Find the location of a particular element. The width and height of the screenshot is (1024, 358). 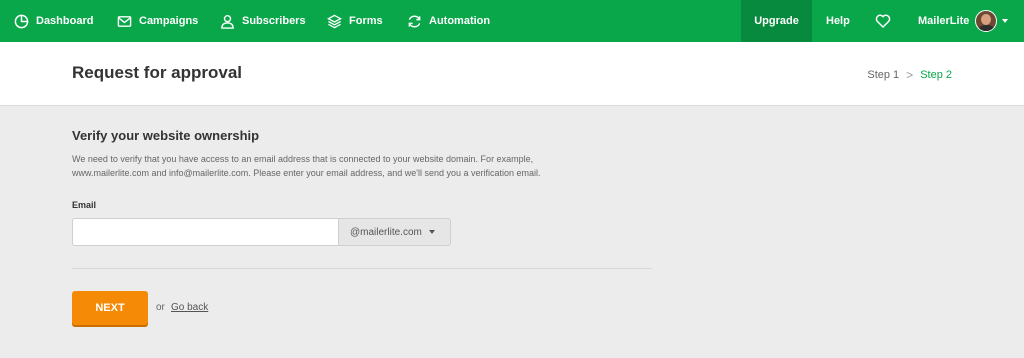

nav-item-label: Subscribers is located at coordinates (274, 21).